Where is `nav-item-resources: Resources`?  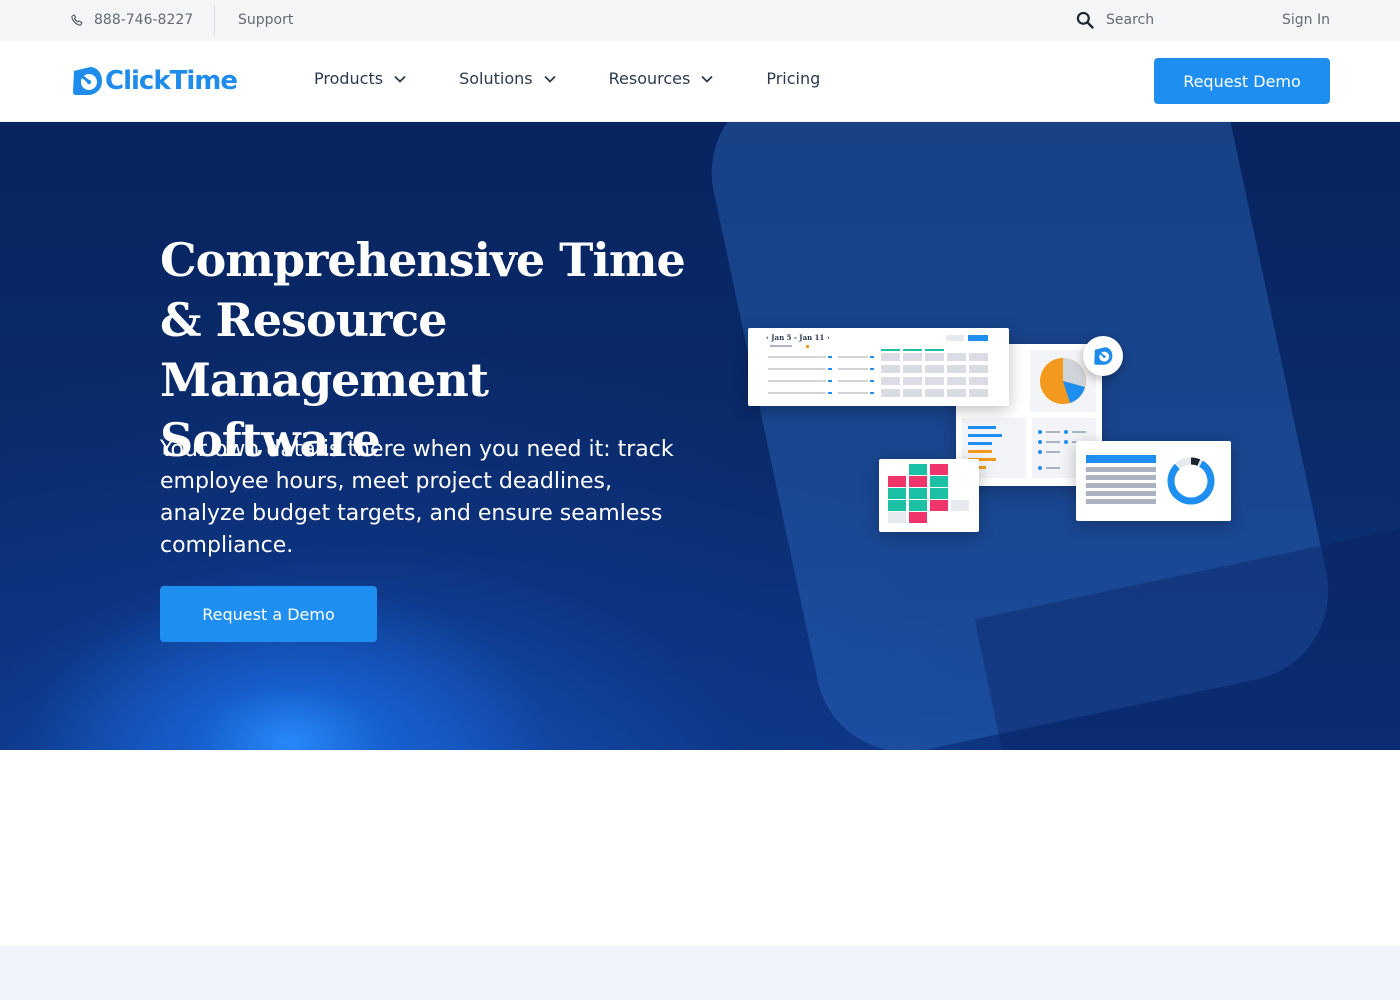
nav-item-resources: Resources is located at coordinates (662, 78).